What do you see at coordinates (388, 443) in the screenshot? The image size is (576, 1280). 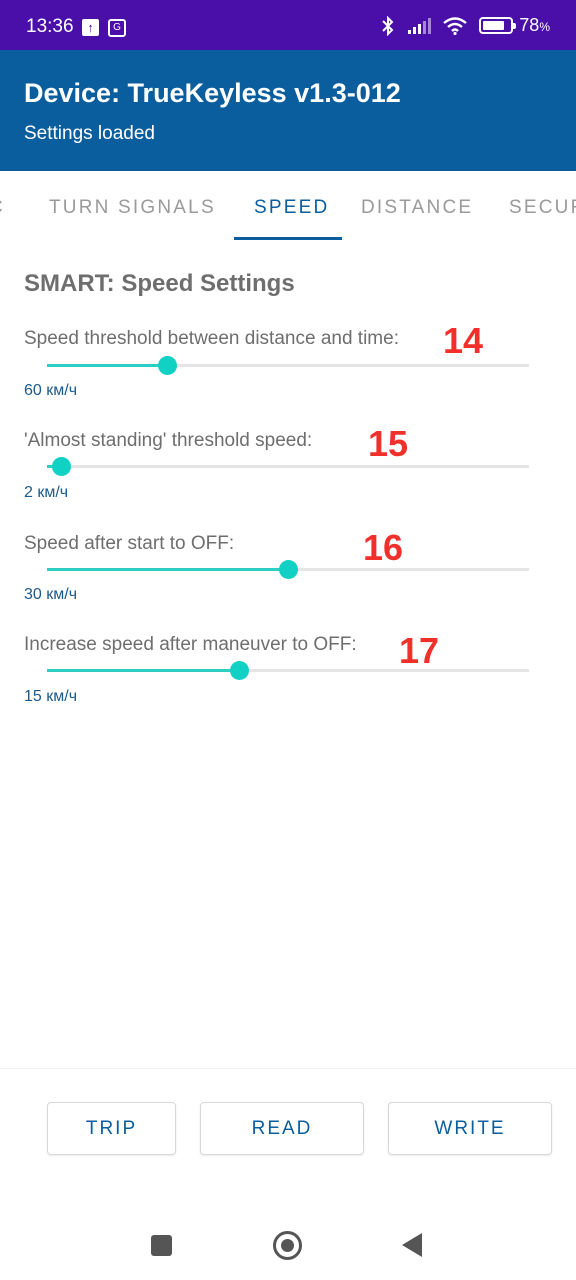 I see `setting-number-15: 15` at bounding box center [388, 443].